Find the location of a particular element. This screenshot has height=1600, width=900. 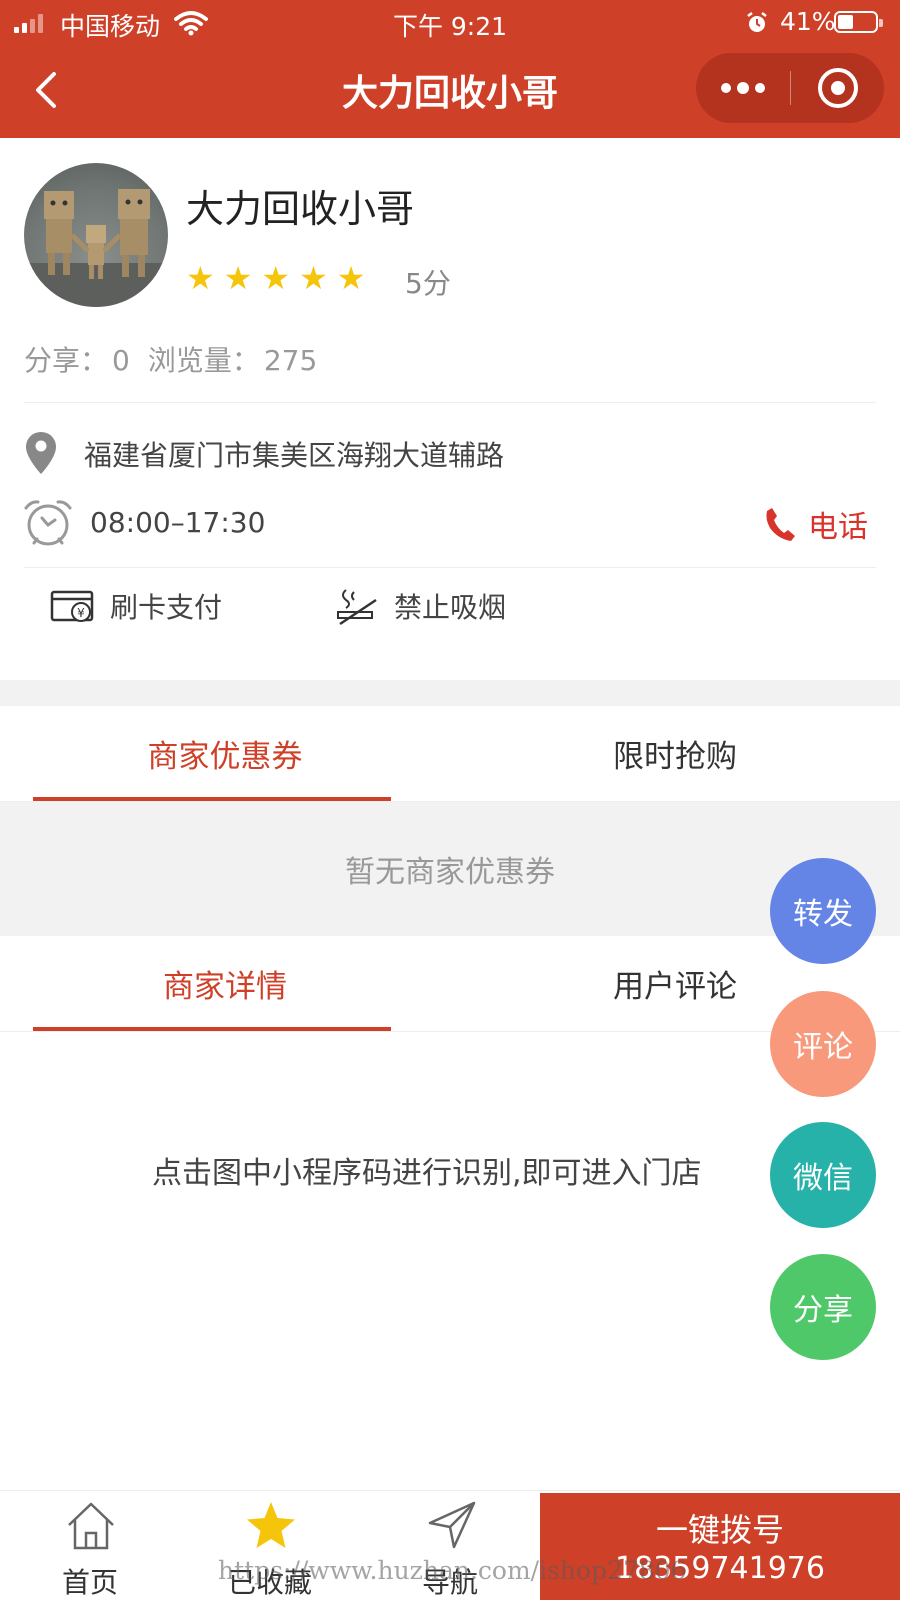

alarm-icon is located at coordinates (757, 22).